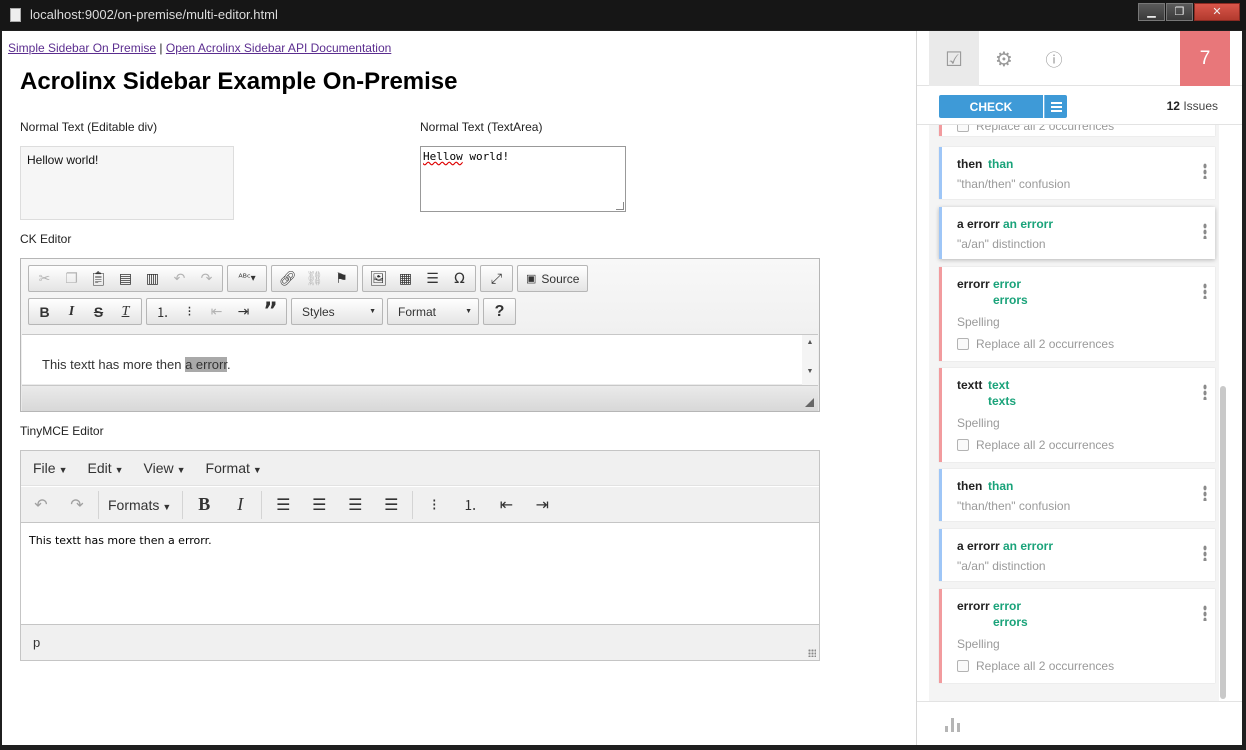  I want to click on scroll-down-icon: ▼, so click(810, 371).